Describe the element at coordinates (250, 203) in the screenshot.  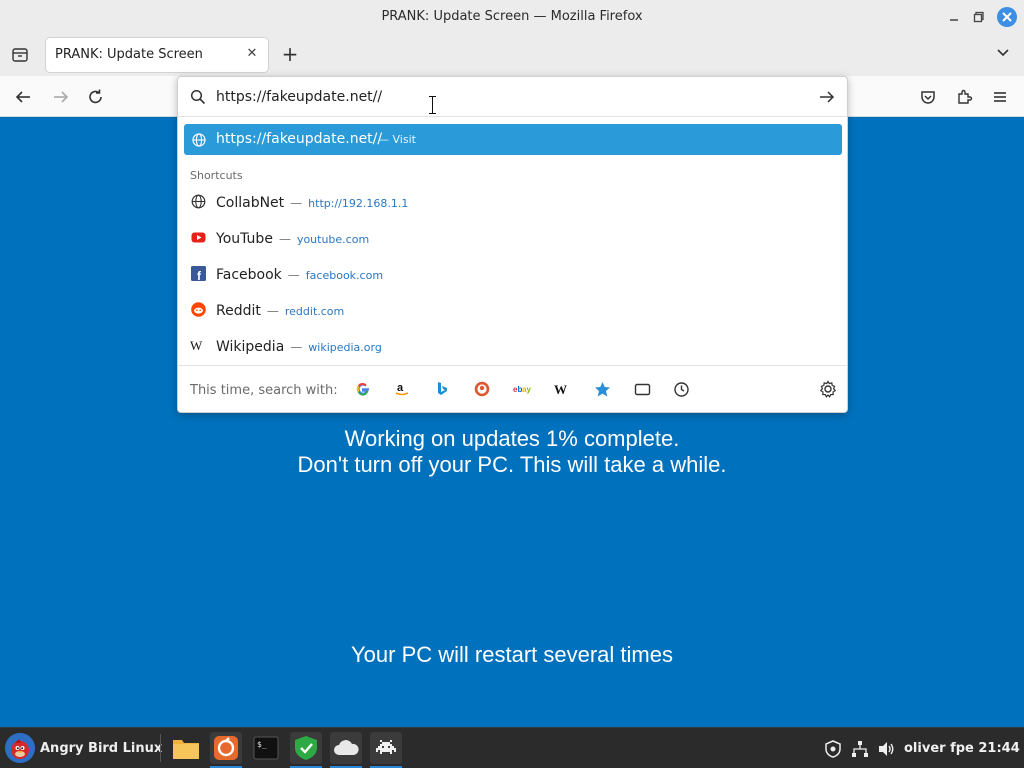
I see `shortcut-name: CollabNet` at that location.